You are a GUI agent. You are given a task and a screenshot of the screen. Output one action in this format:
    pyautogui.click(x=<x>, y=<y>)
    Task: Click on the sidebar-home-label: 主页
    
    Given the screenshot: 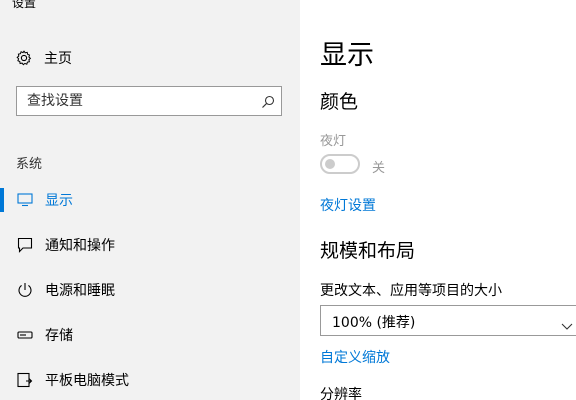 What is the action you would take?
    pyautogui.click(x=58, y=59)
    